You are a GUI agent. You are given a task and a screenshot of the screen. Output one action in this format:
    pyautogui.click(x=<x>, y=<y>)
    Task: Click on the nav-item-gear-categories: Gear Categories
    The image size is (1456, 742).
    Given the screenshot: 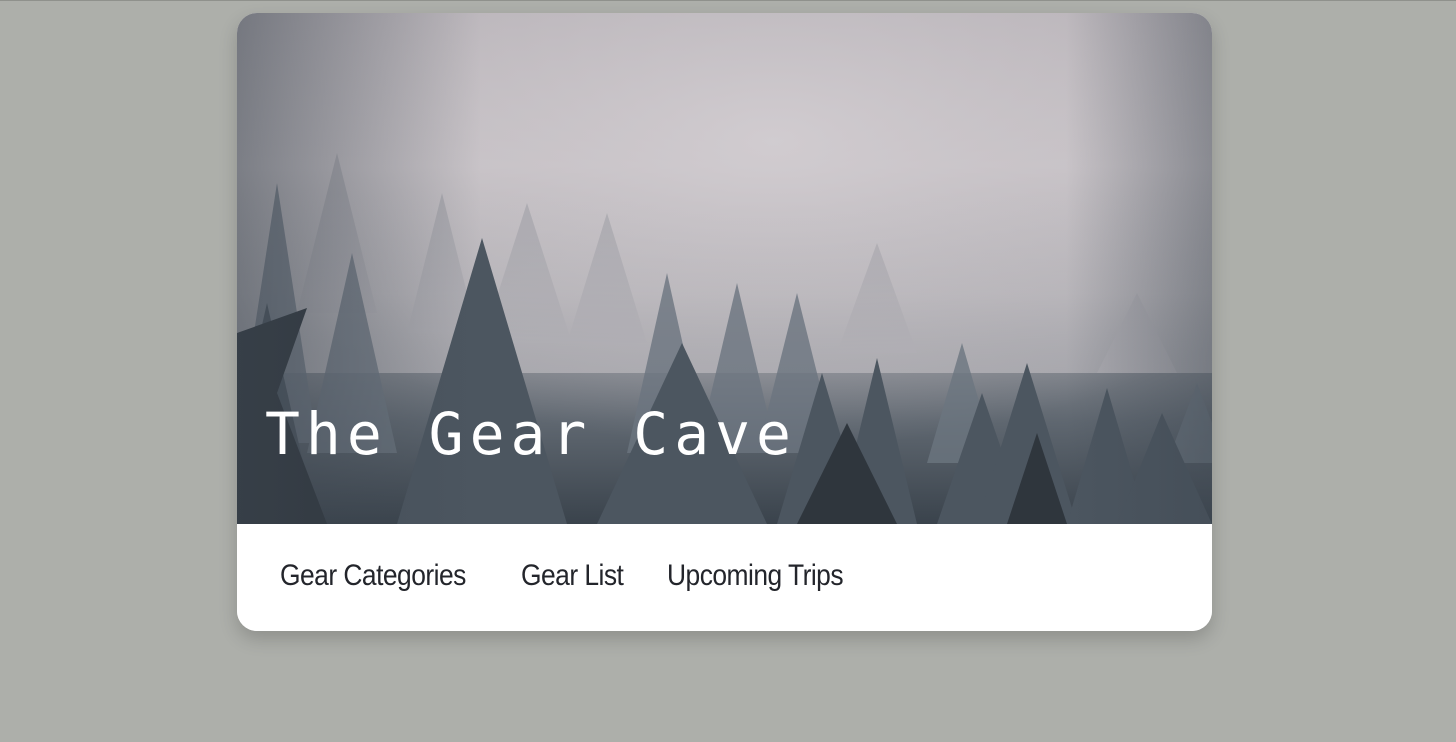 What is the action you would take?
    pyautogui.click(x=386, y=576)
    